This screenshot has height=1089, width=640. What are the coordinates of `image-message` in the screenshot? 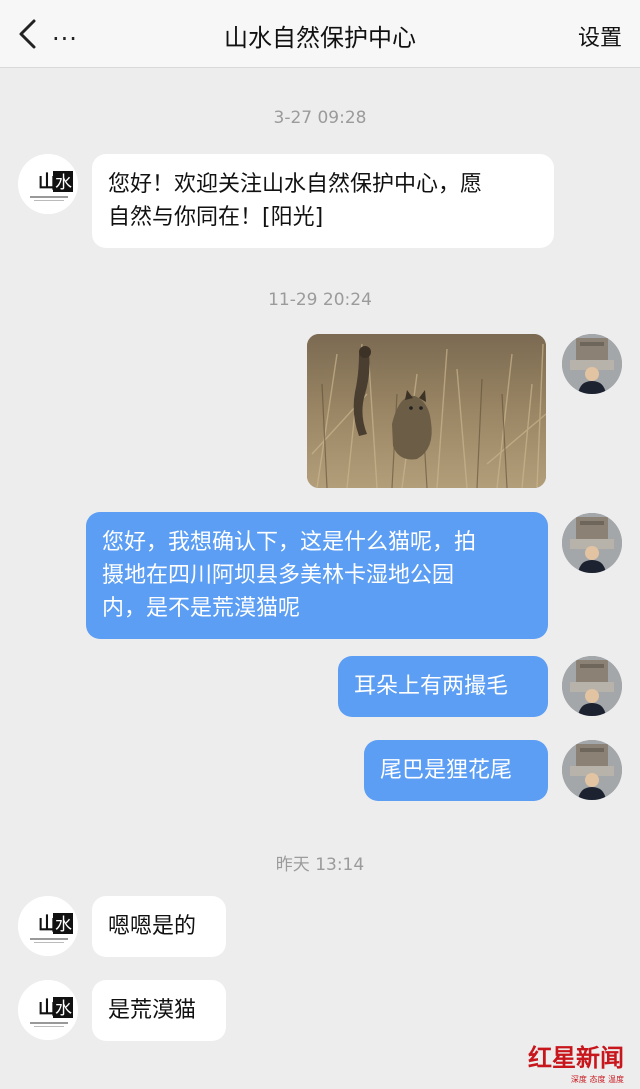 It's located at (426, 411).